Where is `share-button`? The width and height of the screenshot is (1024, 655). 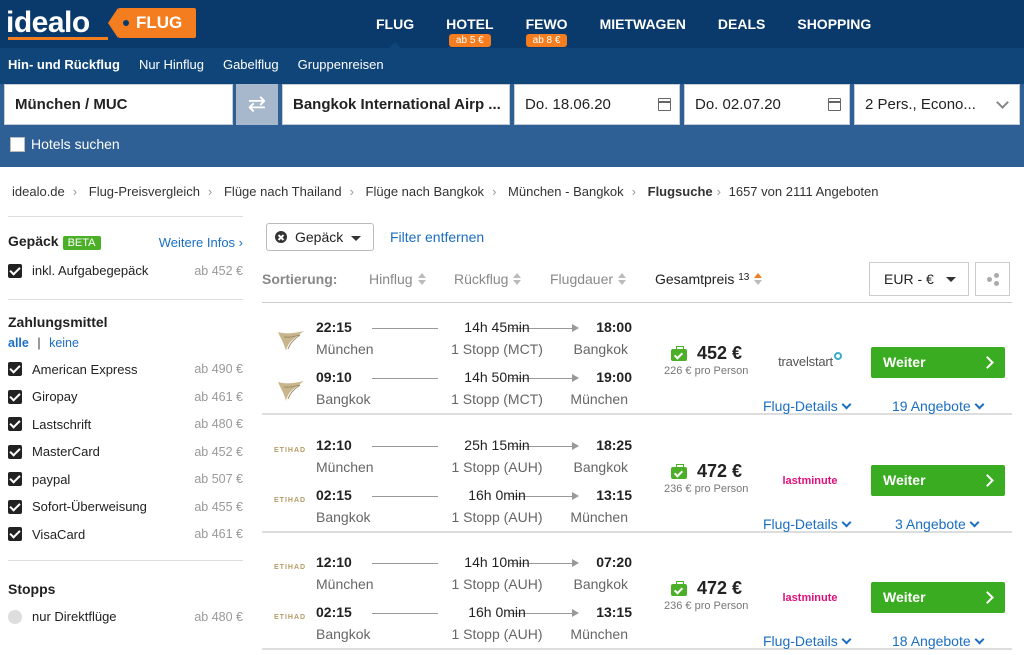 share-button is located at coordinates (992, 279).